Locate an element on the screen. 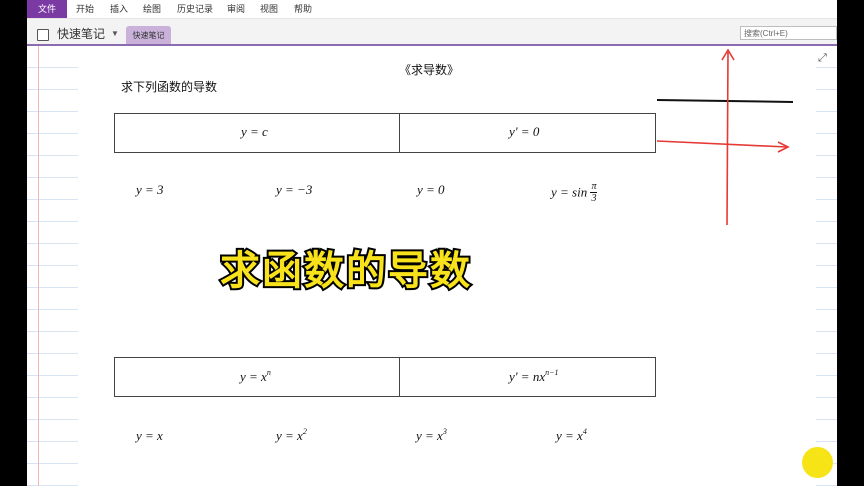 Image resolution: width=864 pixels, height=486 pixels. ink-red-vertical-axis is located at coordinates (727, 138).